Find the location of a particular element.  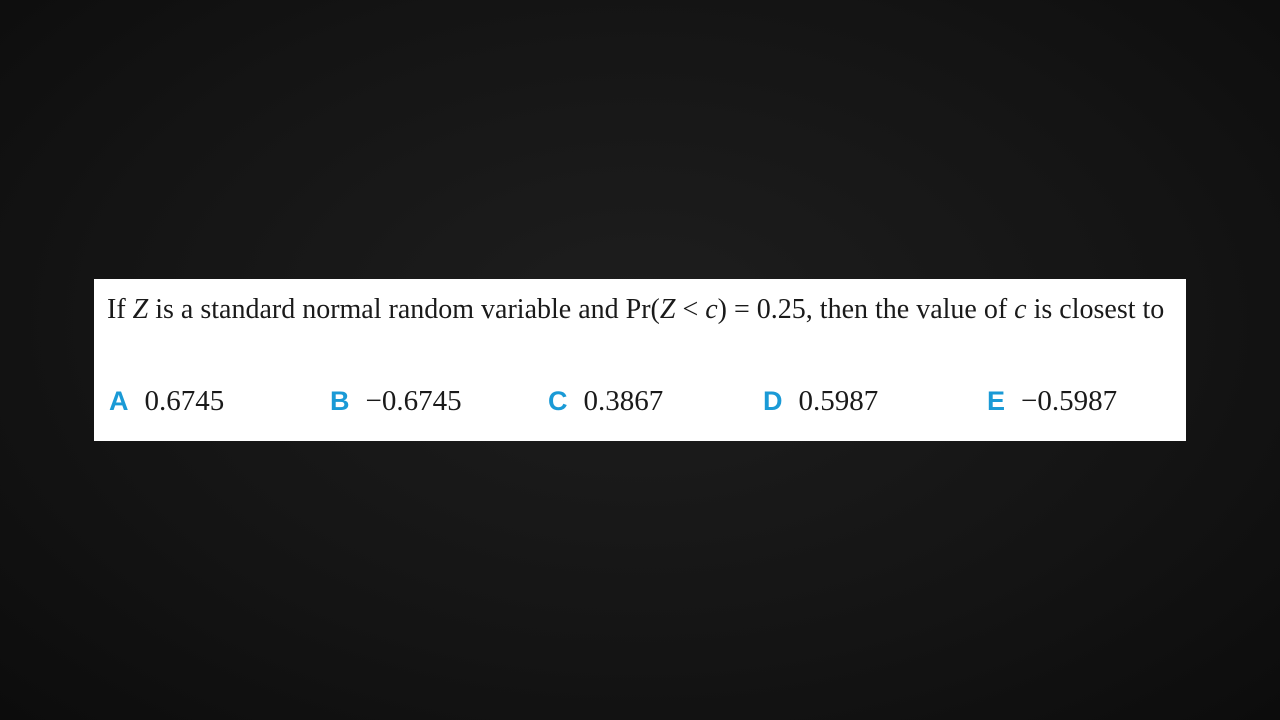

option-letter: D is located at coordinates (773, 400).